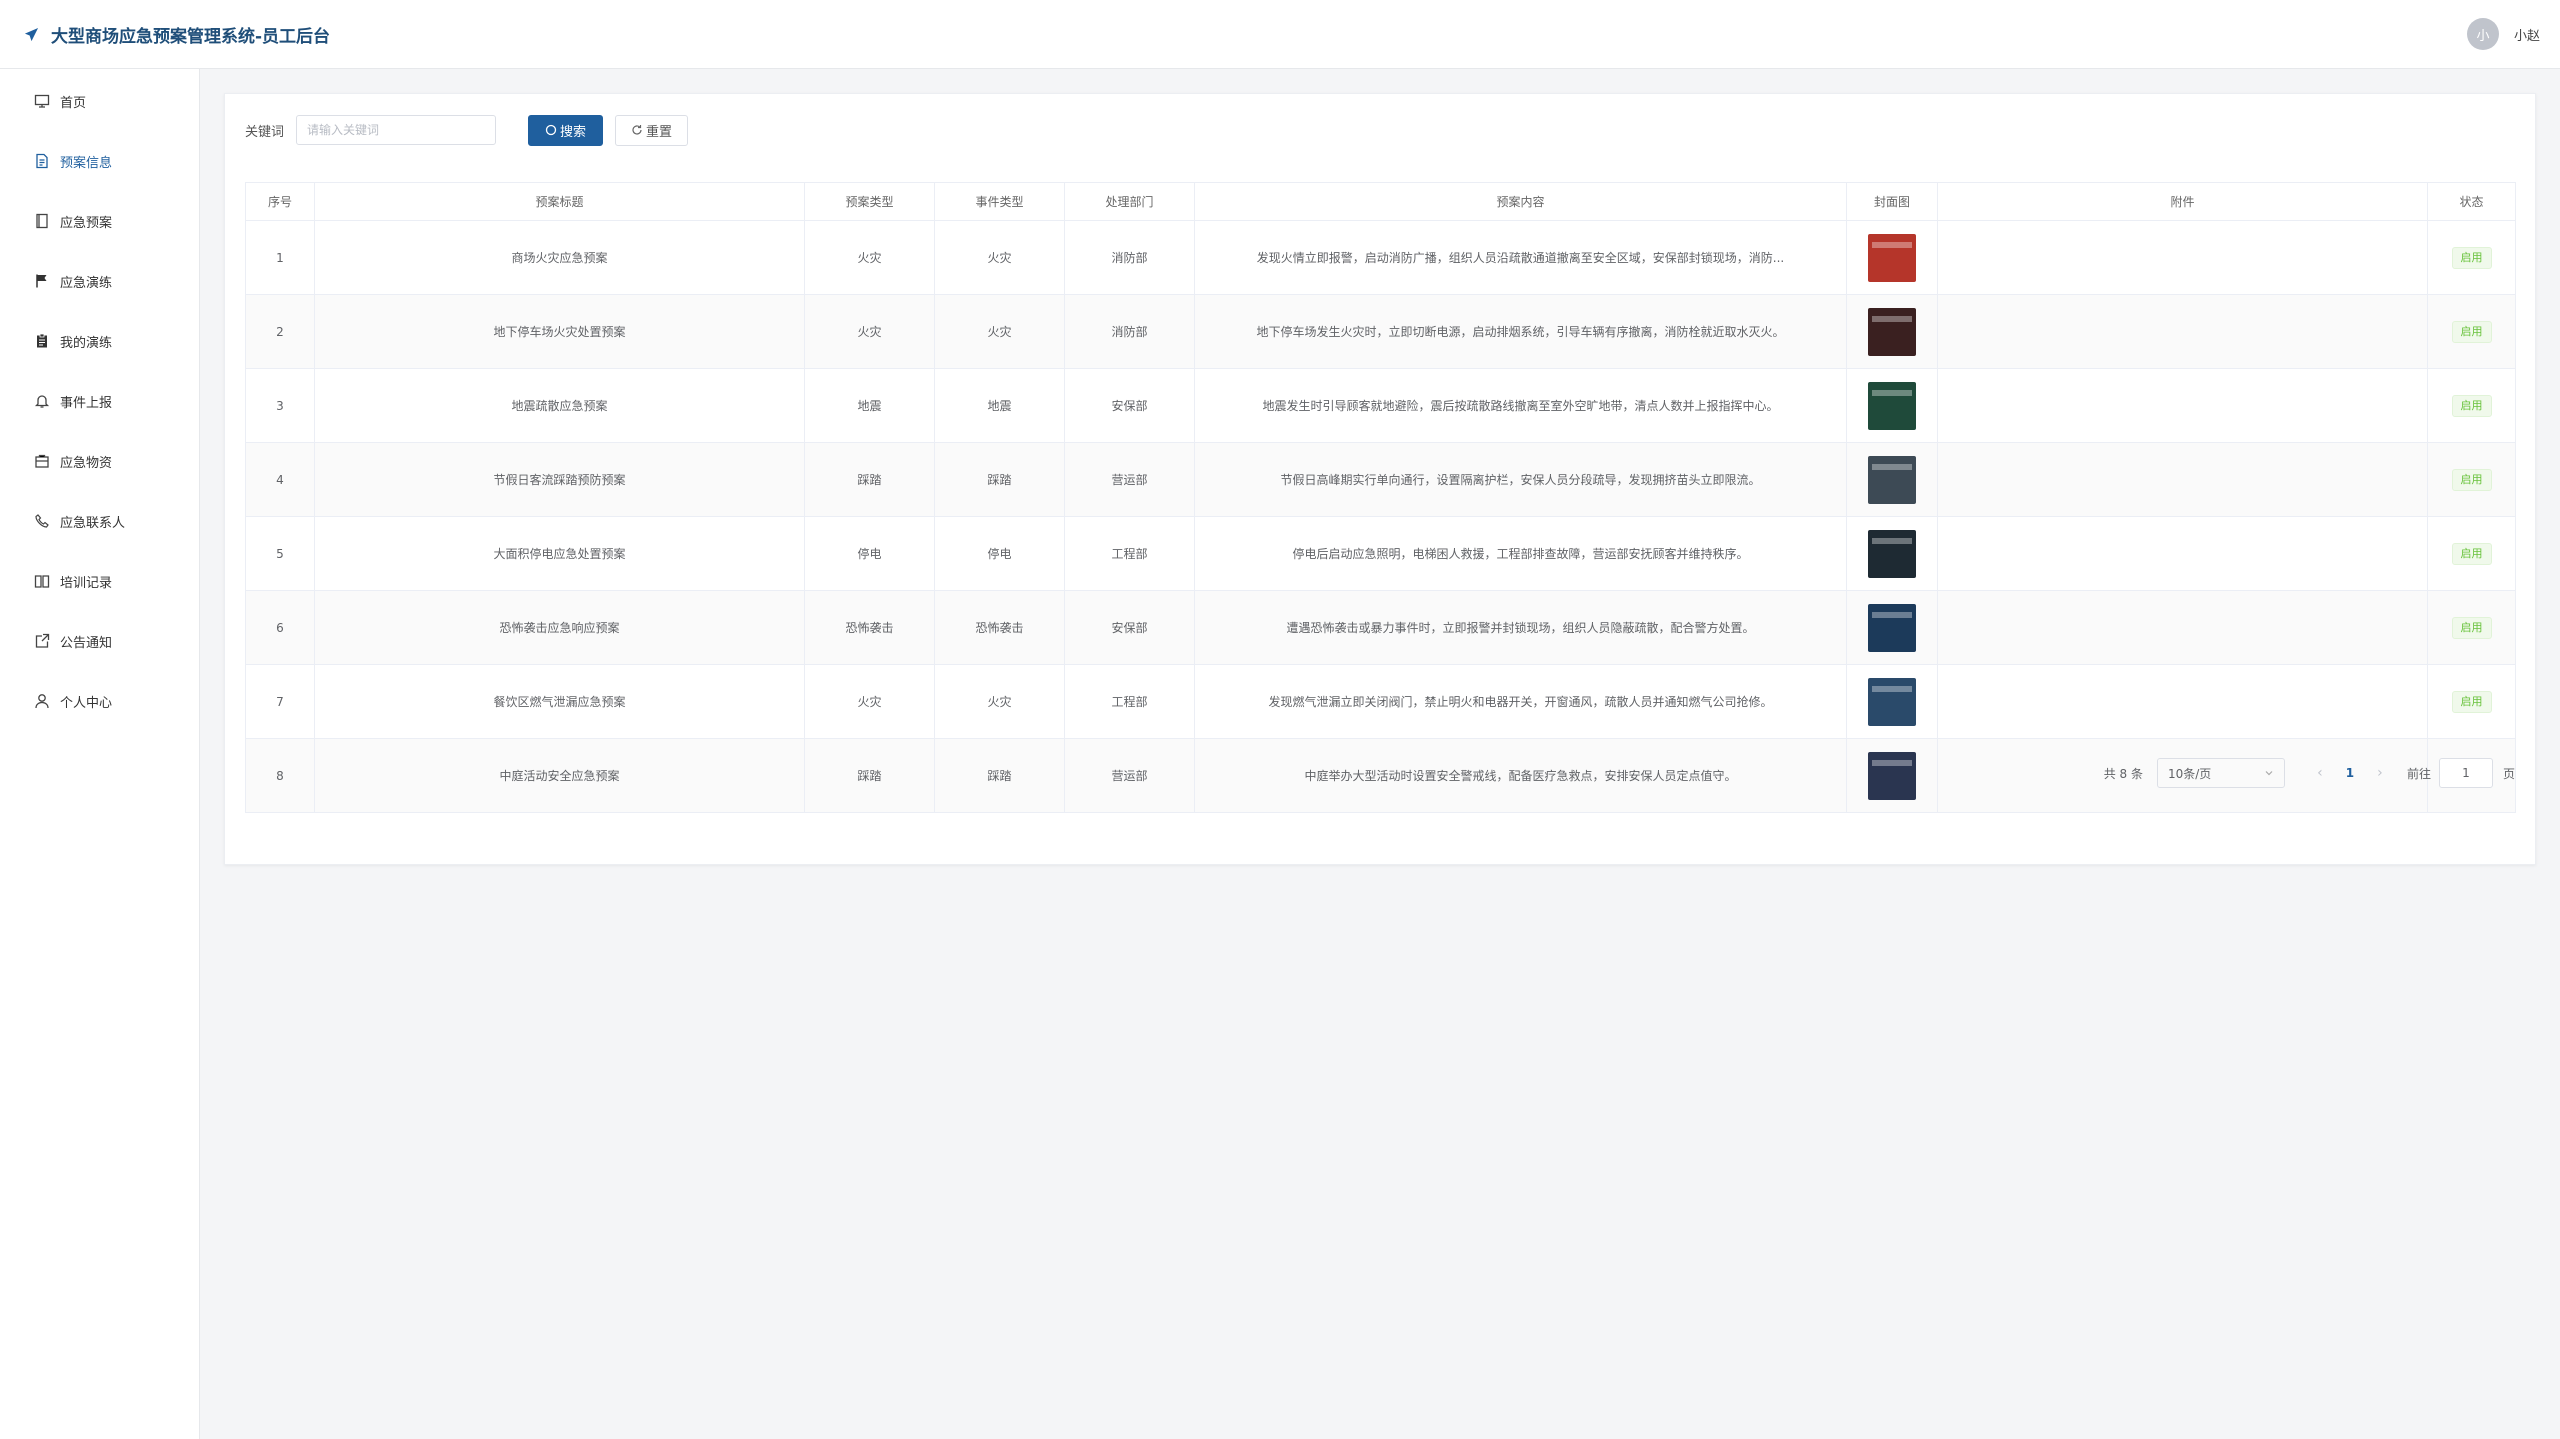  What do you see at coordinates (280, 479) in the screenshot?
I see `cell-no: 4` at bounding box center [280, 479].